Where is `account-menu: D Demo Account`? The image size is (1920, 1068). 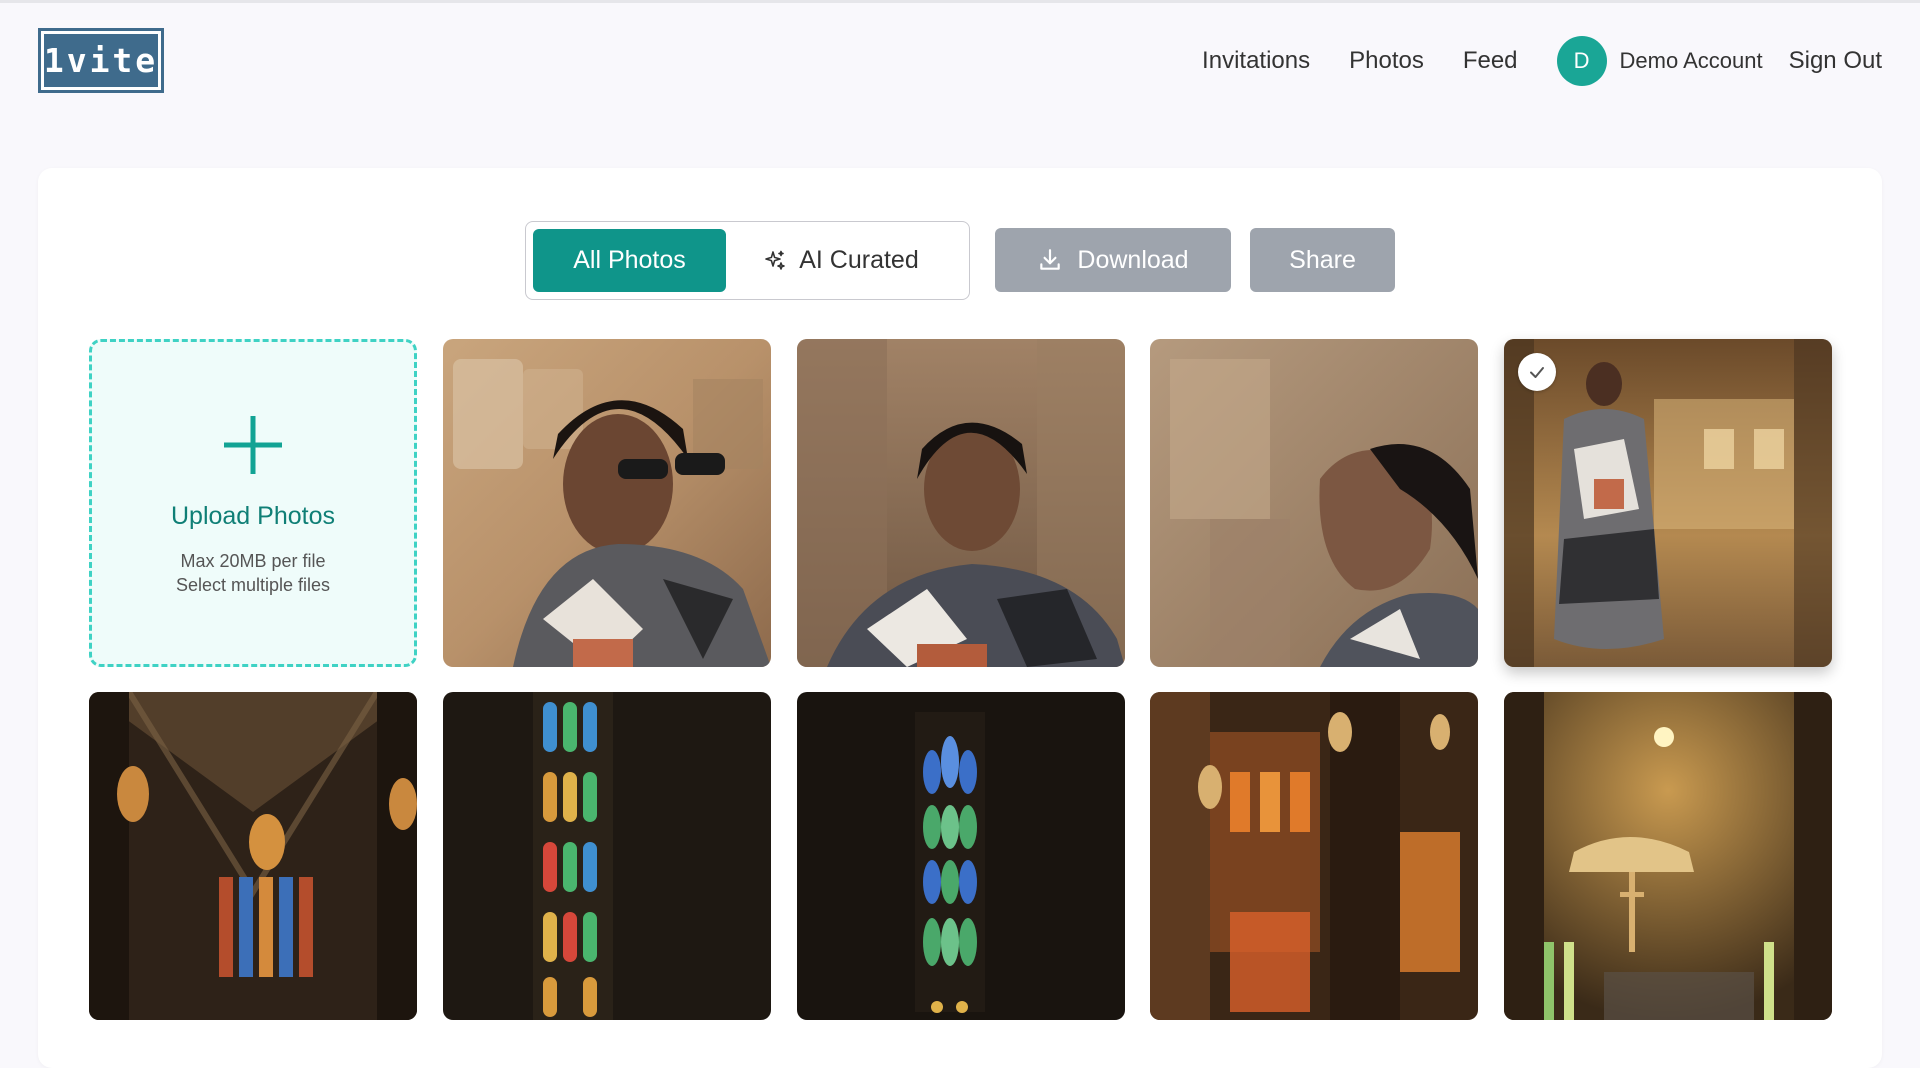 account-menu: D Demo Account is located at coordinates (1659, 61).